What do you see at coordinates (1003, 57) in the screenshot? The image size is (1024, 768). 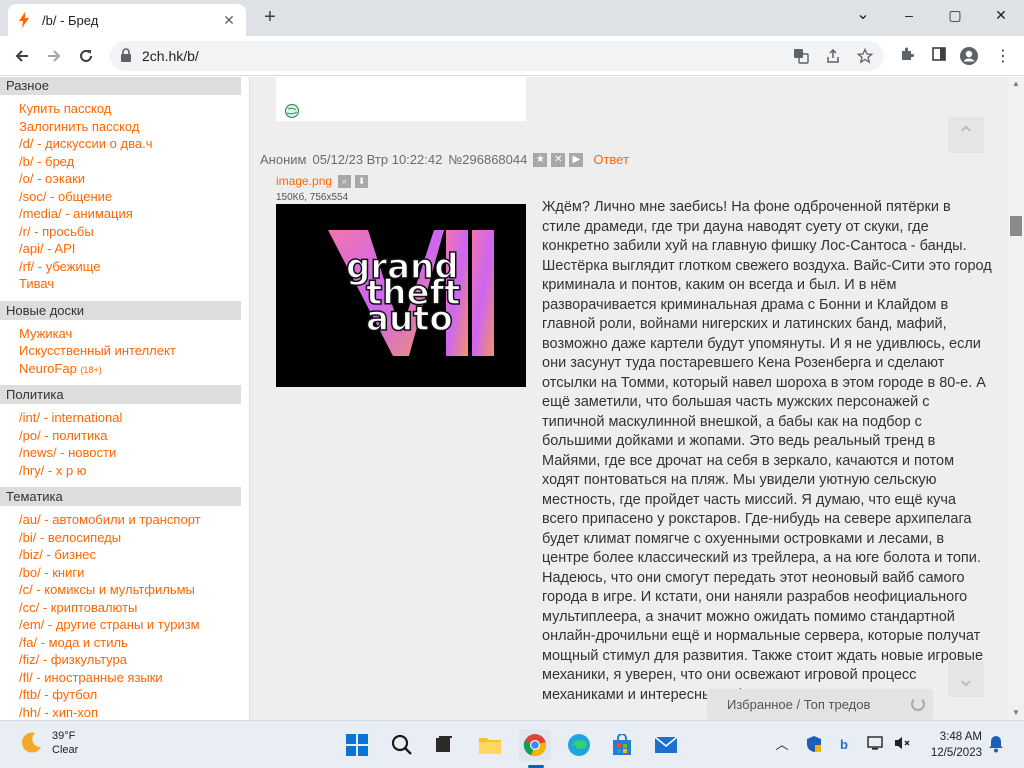 I see `more-menu-icon: ⋮` at bounding box center [1003, 57].